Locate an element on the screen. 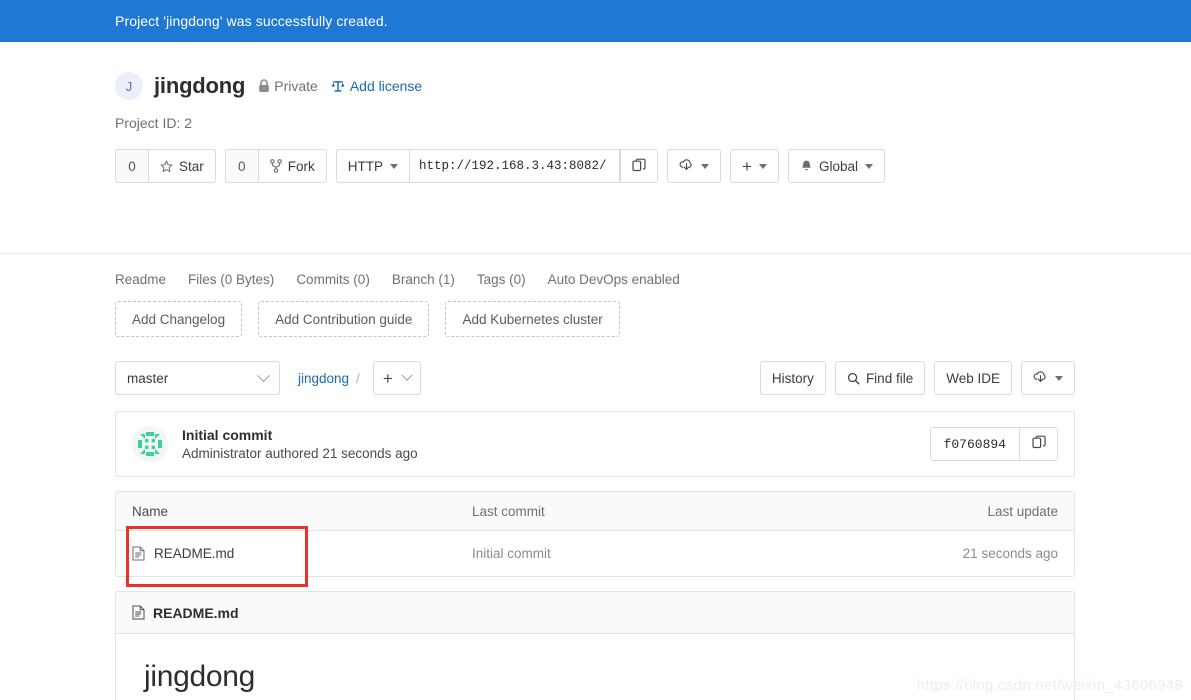 This screenshot has width=1191, height=700. tree-actions-right: History Find file Web IDE is located at coordinates (917, 378).